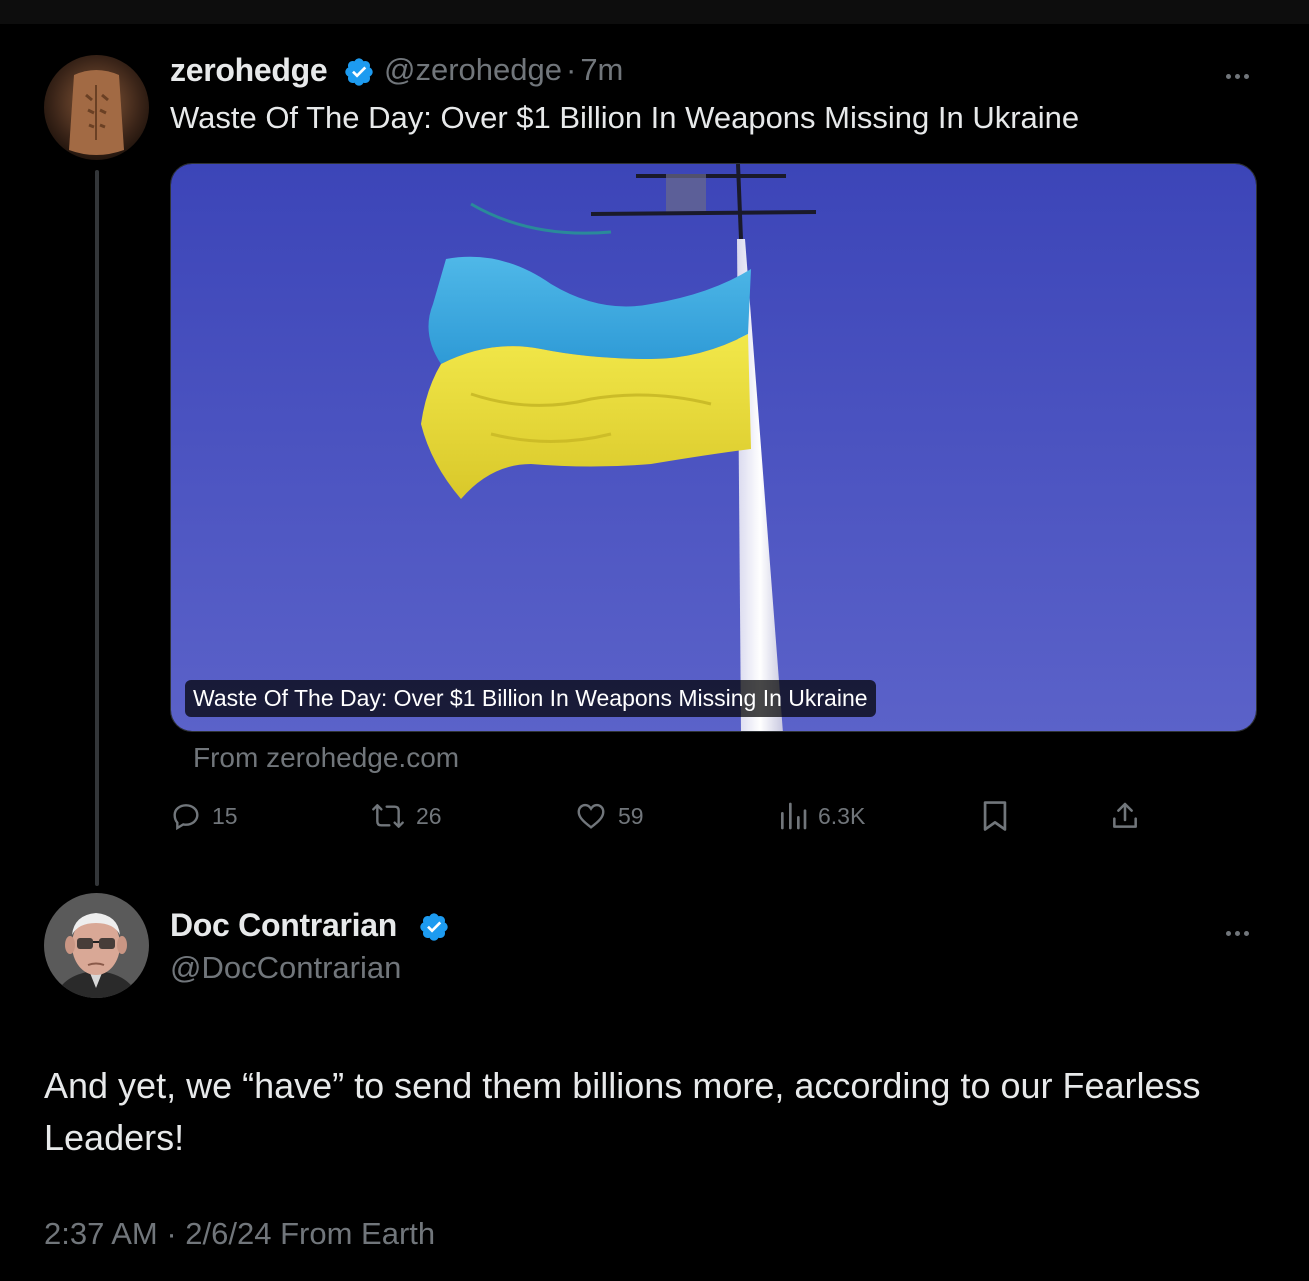 This screenshot has width=1309, height=1281. I want to click on like-count: 59, so click(631, 815).